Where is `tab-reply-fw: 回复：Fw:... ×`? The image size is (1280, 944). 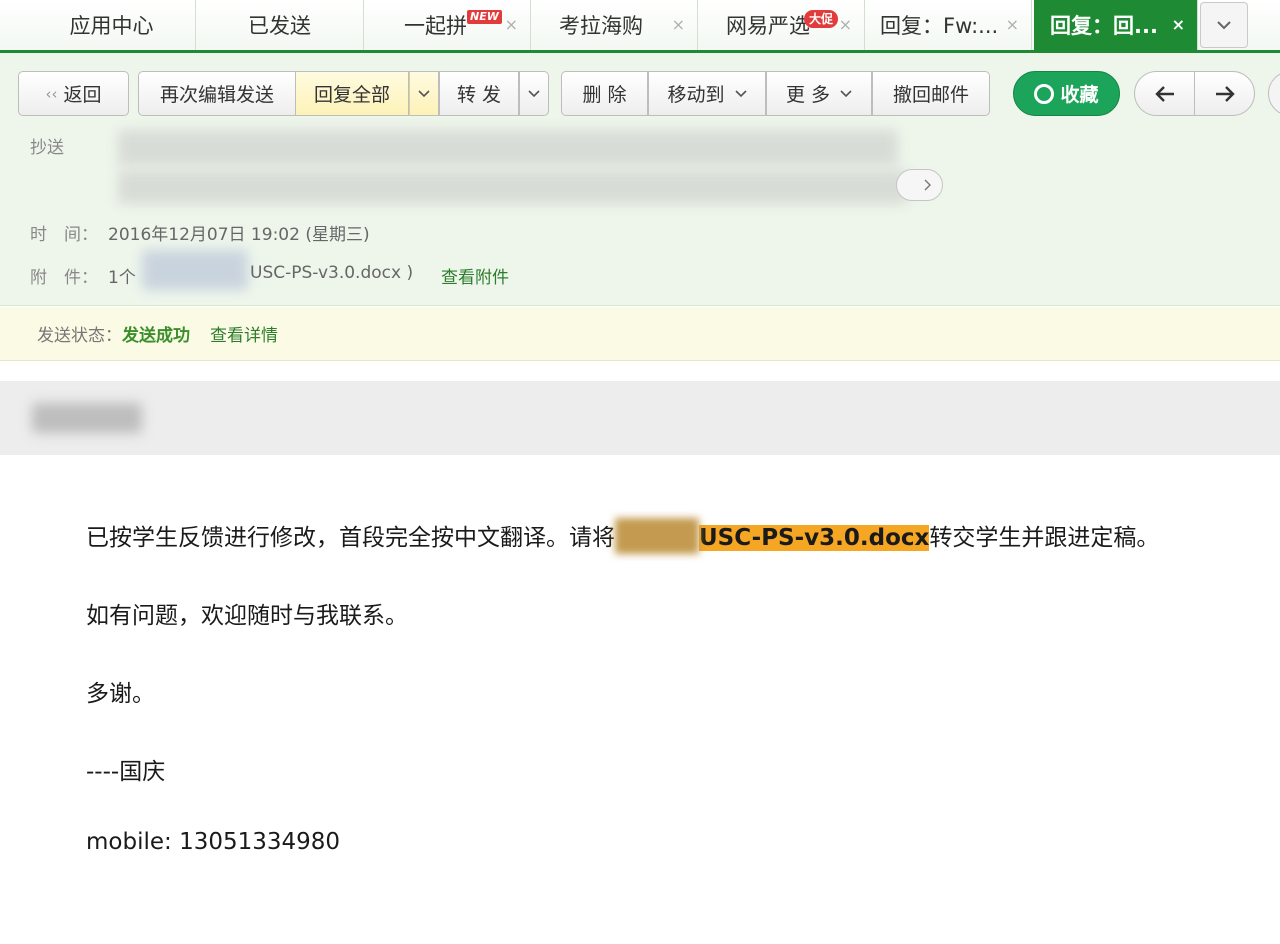 tab-reply-fw: 回复：Fw:... × is located at coordinates (948, 25).